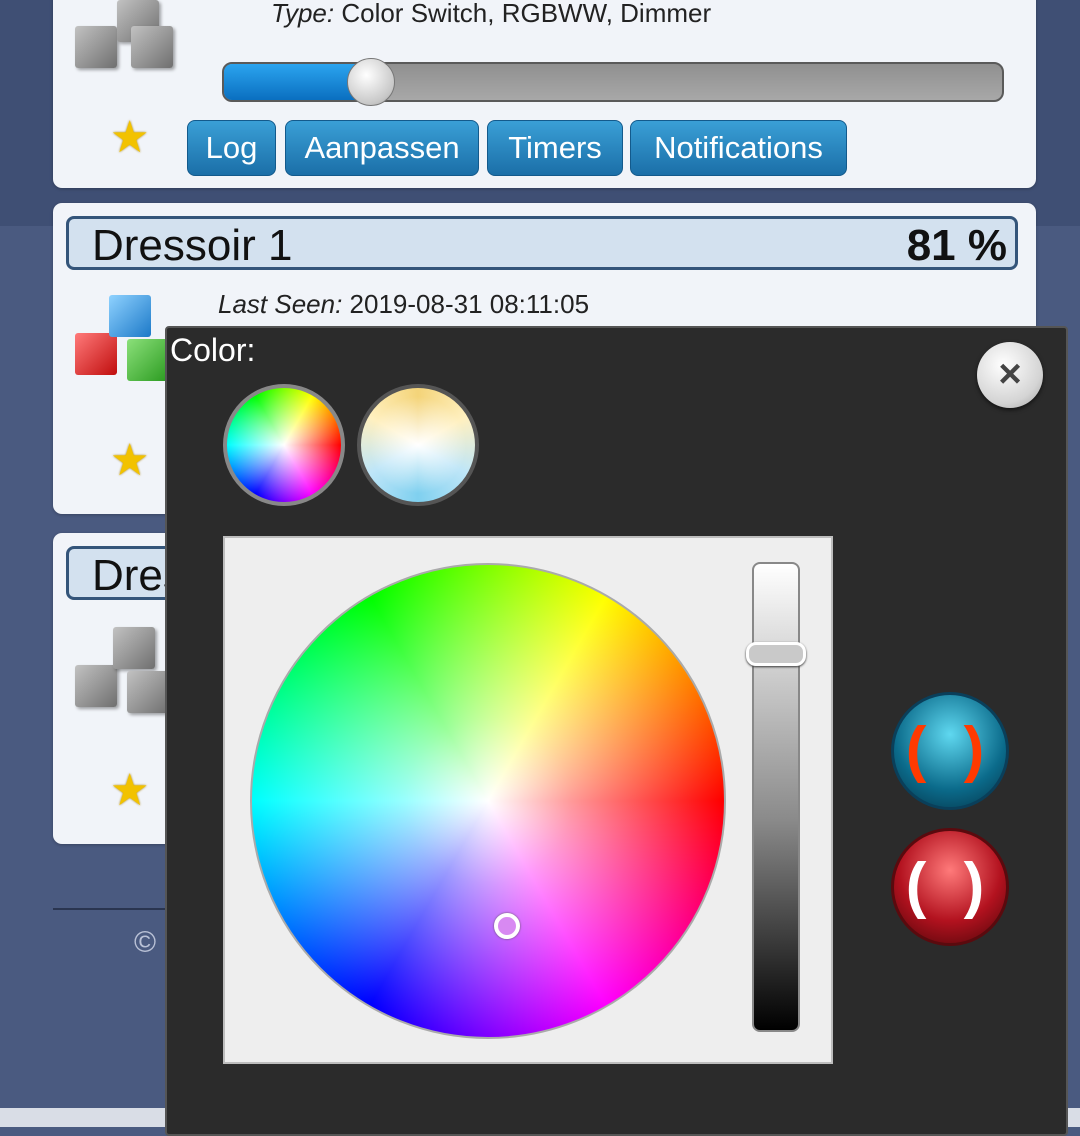 Image resolution: width=1080 pixels, height=1136 pixels. I want to click on reset-button: ( ), so click(950, 887).